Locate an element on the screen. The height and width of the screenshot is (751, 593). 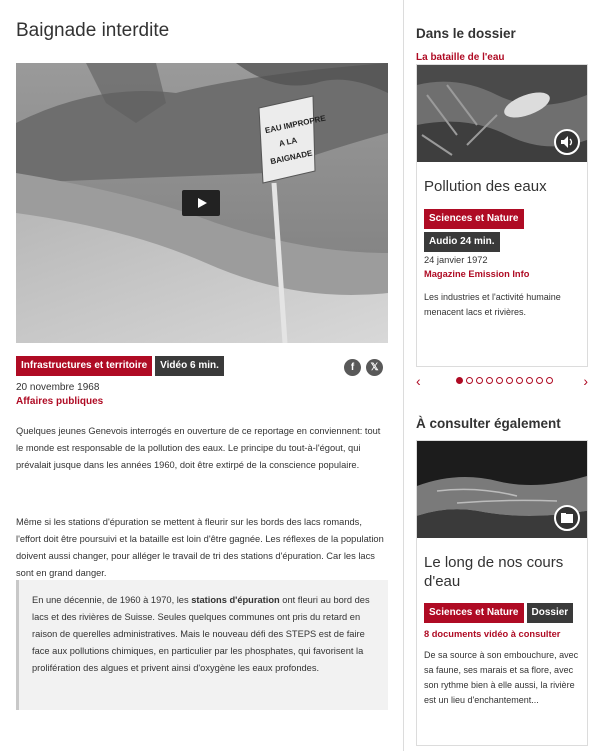
tag-category: Infrastructures et territoire is located at coordinates (84, 366).